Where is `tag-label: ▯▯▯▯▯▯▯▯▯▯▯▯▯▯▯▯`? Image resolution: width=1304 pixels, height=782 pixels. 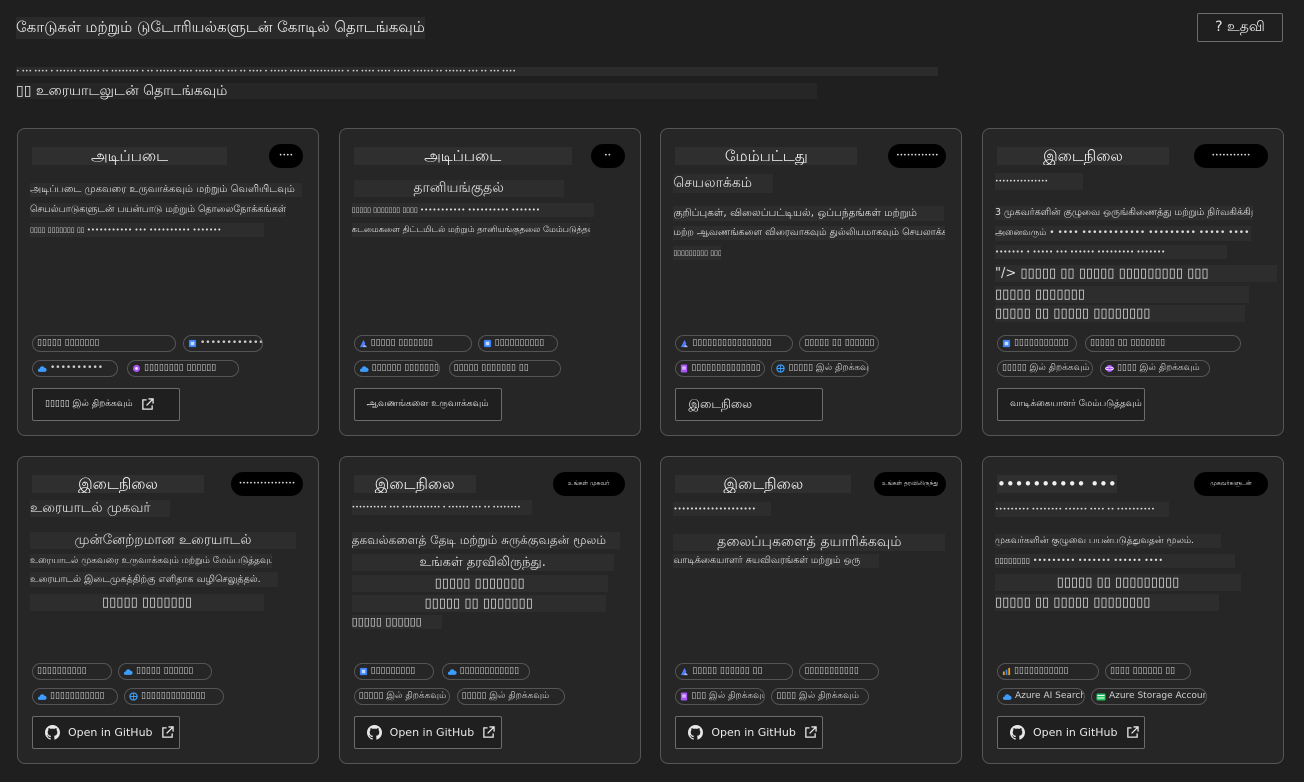 tag-label: ▯▯▯▯▯▯▯▯▯▯▯▯▯▯▯▯ is located at coordinates (732, 343).